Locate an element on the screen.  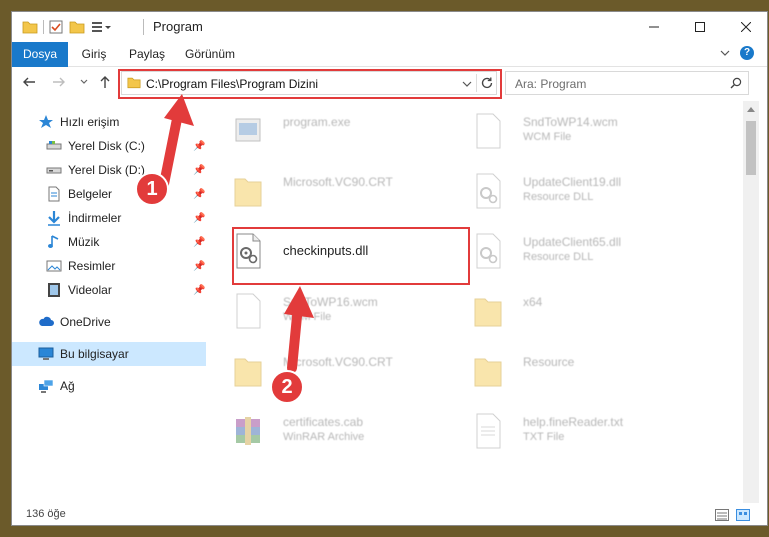
list-item: Resource is located at coordinates (574, 375).